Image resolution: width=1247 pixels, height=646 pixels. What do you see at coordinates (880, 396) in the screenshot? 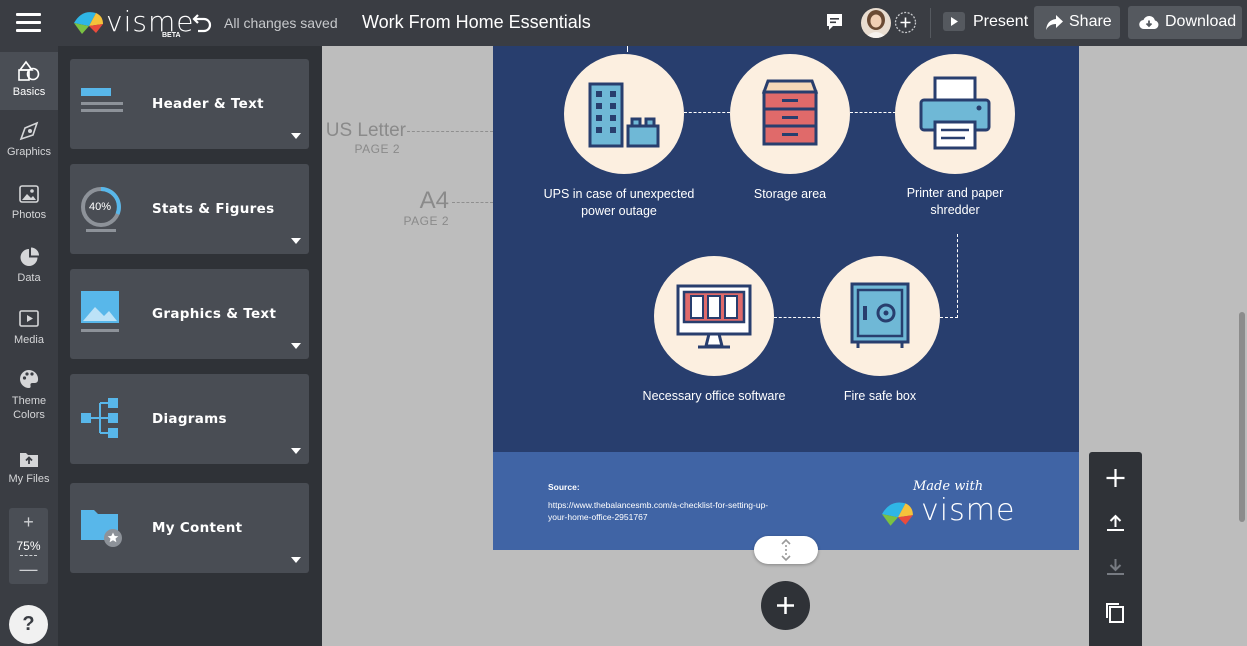
I see `item-caption-safe: Fire safe box` at bounding box center [880, 396].